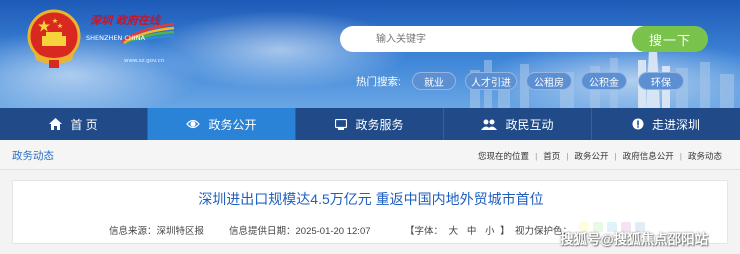  I want to click on breadcrumb: 您现在的位置 | 首页 | 政务公开 | 政府信息公开 | 政务动态, so click(600, 156).